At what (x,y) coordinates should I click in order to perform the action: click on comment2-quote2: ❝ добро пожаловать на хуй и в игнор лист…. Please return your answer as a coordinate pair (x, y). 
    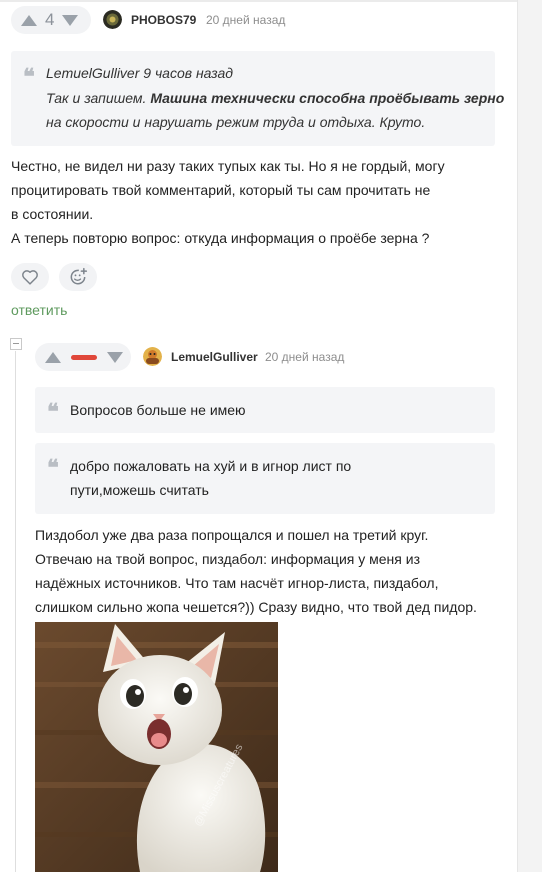
    Looking at the image, I should click on (265, 478).